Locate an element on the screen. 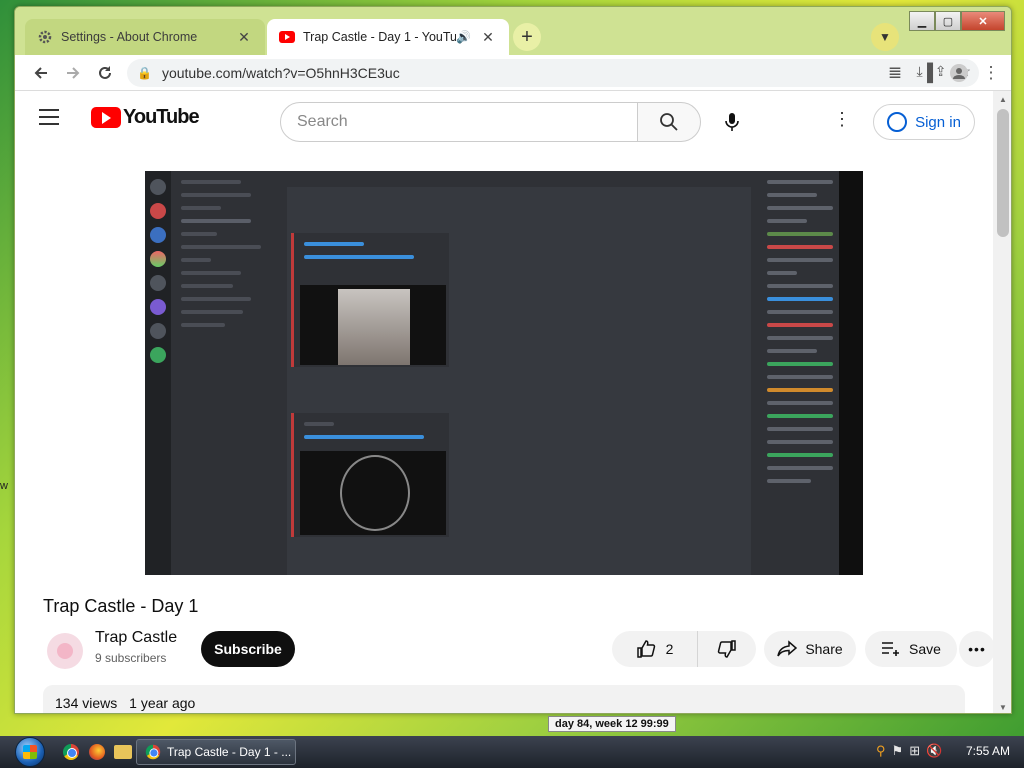 The width and height of the screenshot is (1024, 768). like-dislike-group: 2 is located at coordinates (684, 649).